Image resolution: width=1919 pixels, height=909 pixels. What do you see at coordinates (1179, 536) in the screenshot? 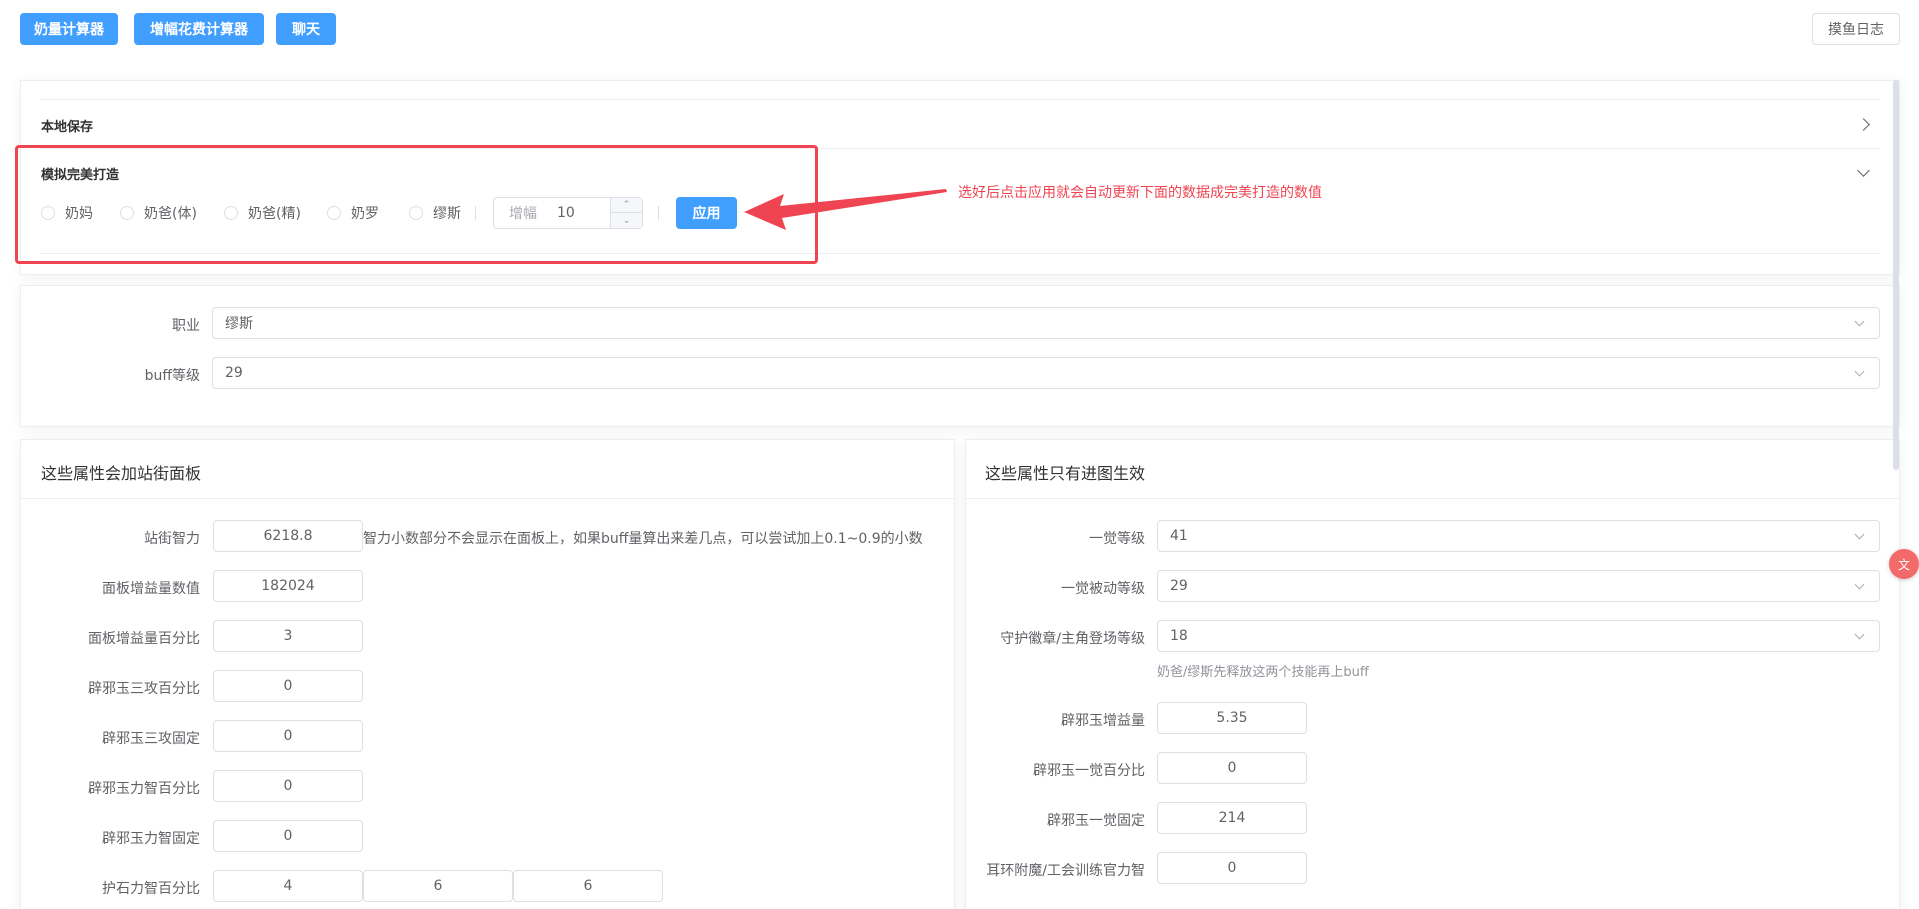
I see `awaken-level-value: 41` at bounding box center [1179, 536].